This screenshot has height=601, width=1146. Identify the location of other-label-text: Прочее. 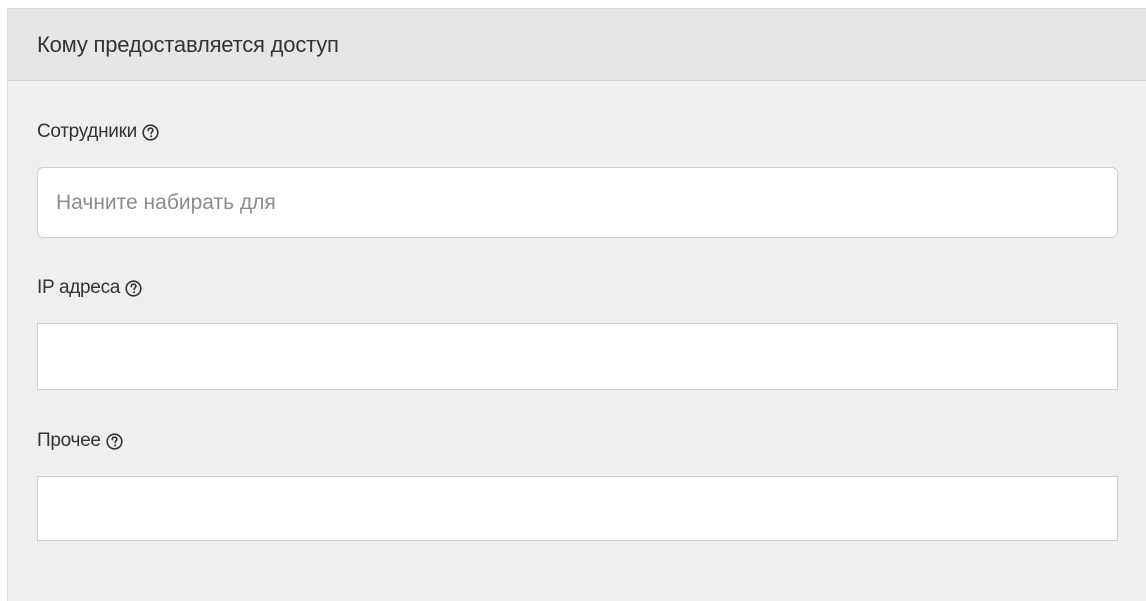
(69, 440).